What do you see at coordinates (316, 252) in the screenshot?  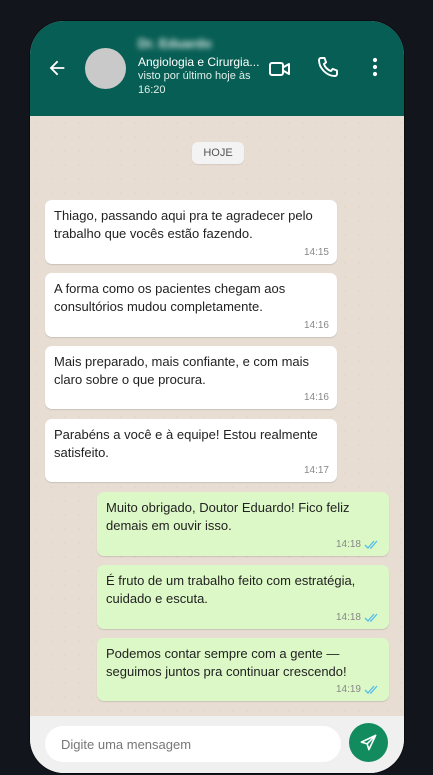 I see `message-time: 14:15` at bounding box center [316, 252].